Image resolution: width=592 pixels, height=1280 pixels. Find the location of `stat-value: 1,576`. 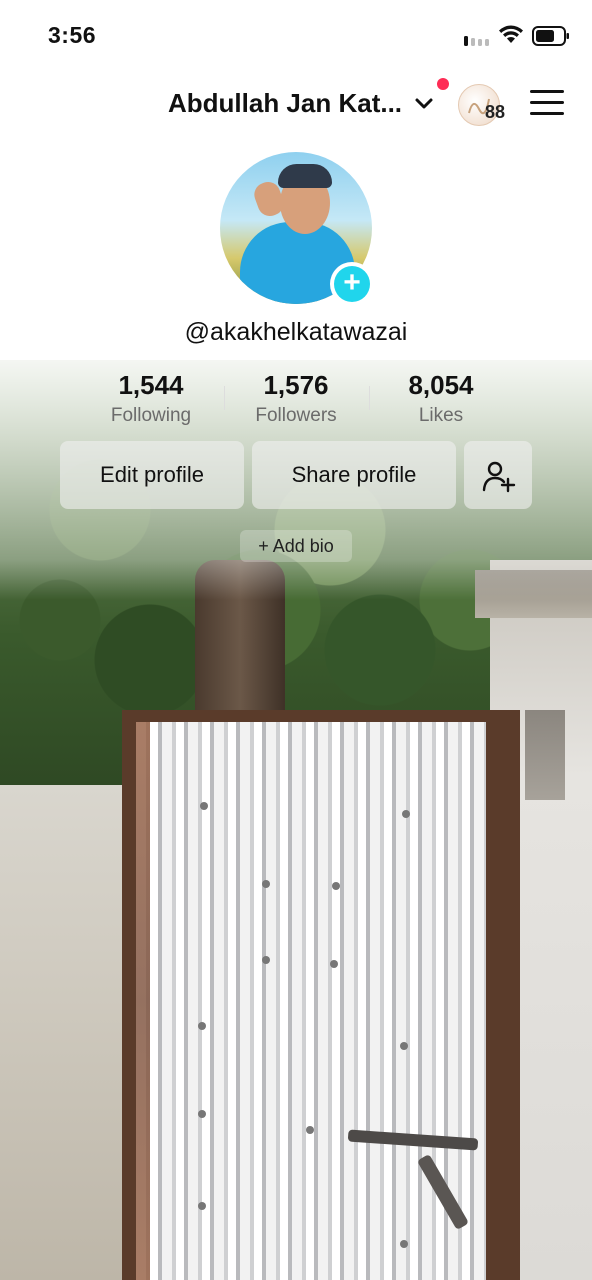

stat-value: 1,576 is located at coordinates (296, 385).